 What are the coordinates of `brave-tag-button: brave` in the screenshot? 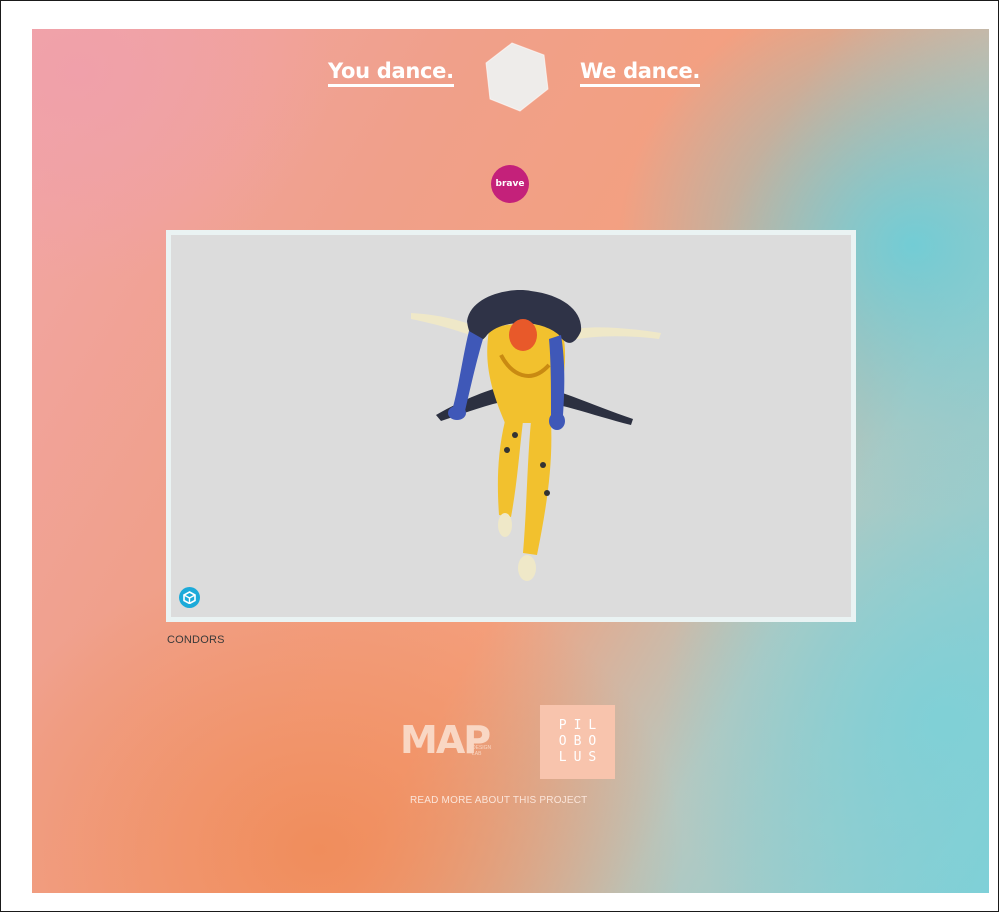 It's located at (510, 184).